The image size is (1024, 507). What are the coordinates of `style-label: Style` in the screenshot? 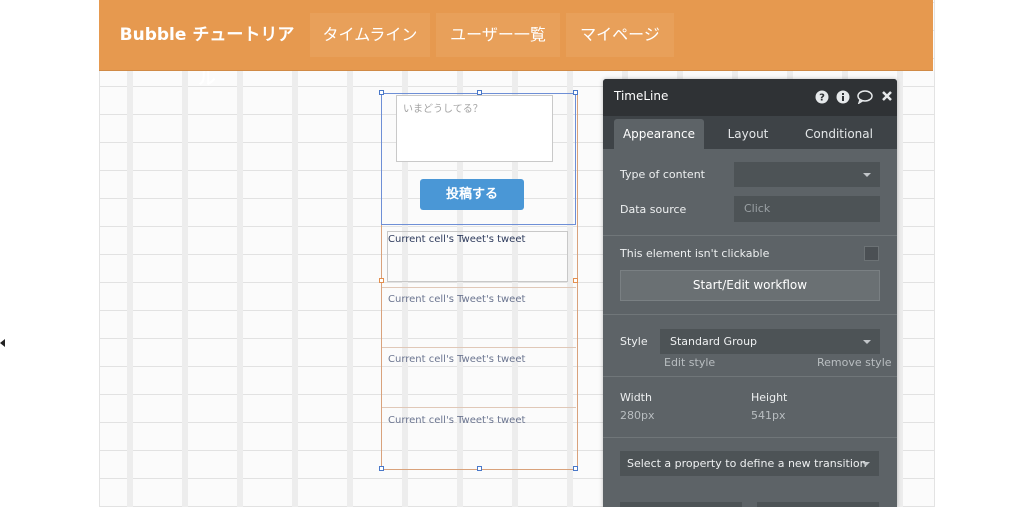 It's located at (634, 341).